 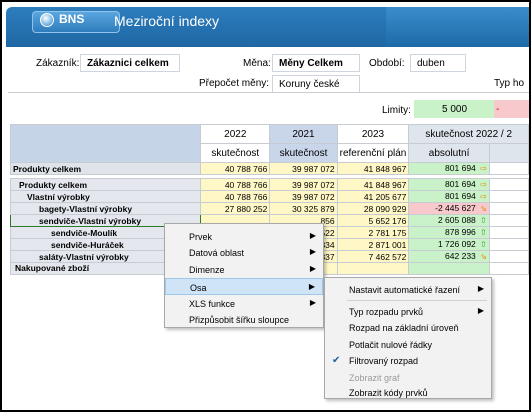 I want to click on currency-field: Měny Celkem, so click(x=316, y=63).